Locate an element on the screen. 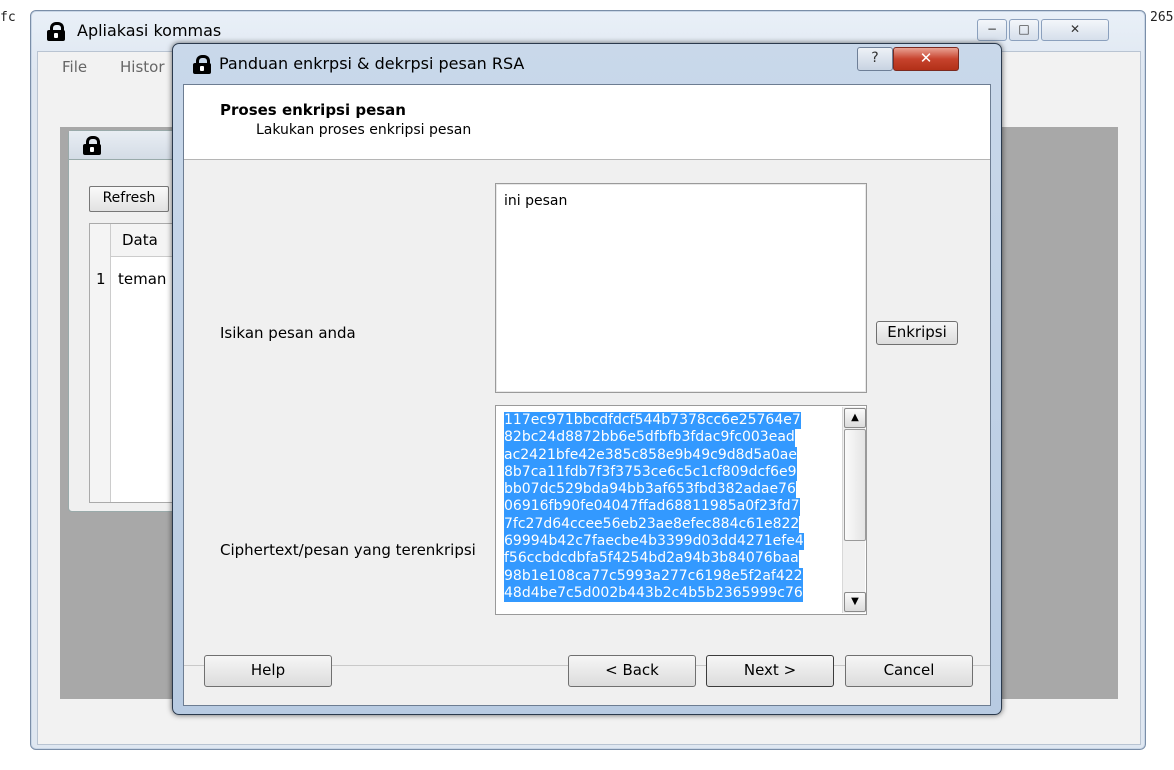 This screenshot has height=770, width=1174. cancel-button: Cancel is located at coordinates (909, 671).